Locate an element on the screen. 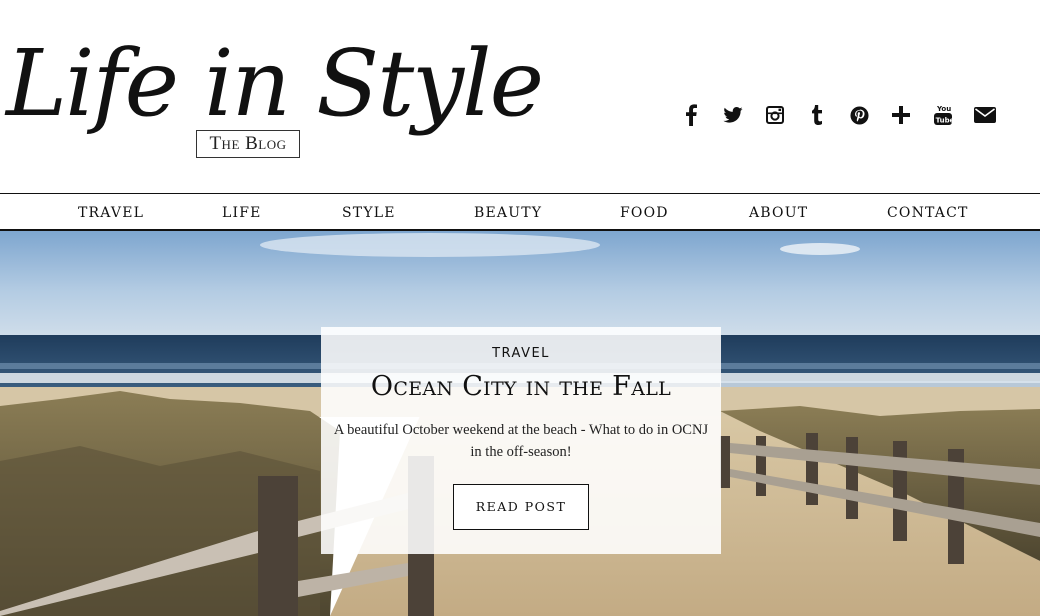  nav-item-food: FOOD is located at coordinates (644, 212).